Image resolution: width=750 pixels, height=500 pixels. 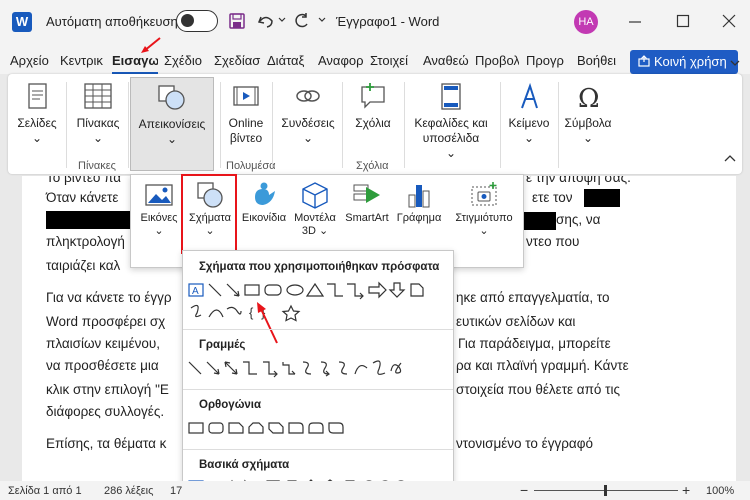 What do you see at coordinates (244, 465) in the screenshot?
I see `basic-shapes-header: Βασικά σχήματα` at bounding box center [244, 465].